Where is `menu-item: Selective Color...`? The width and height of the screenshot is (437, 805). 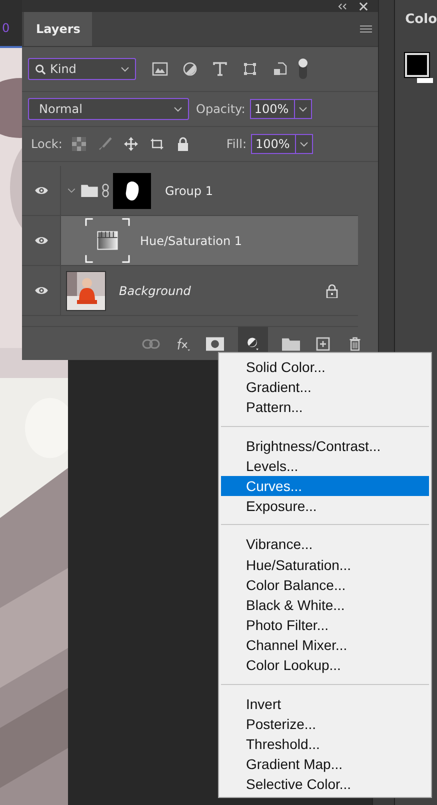 menu-item: Selective Color... is located at coordinates (325, 784).